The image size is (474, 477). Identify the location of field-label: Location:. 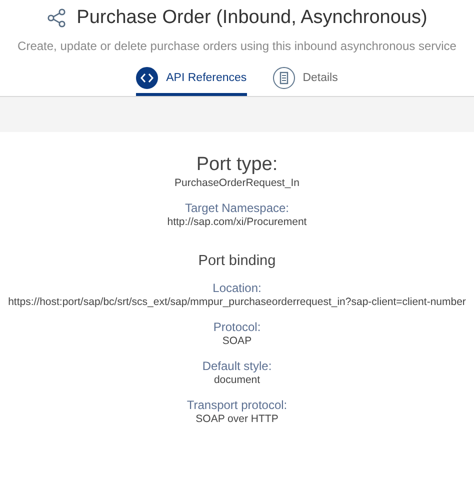
(237, 288).